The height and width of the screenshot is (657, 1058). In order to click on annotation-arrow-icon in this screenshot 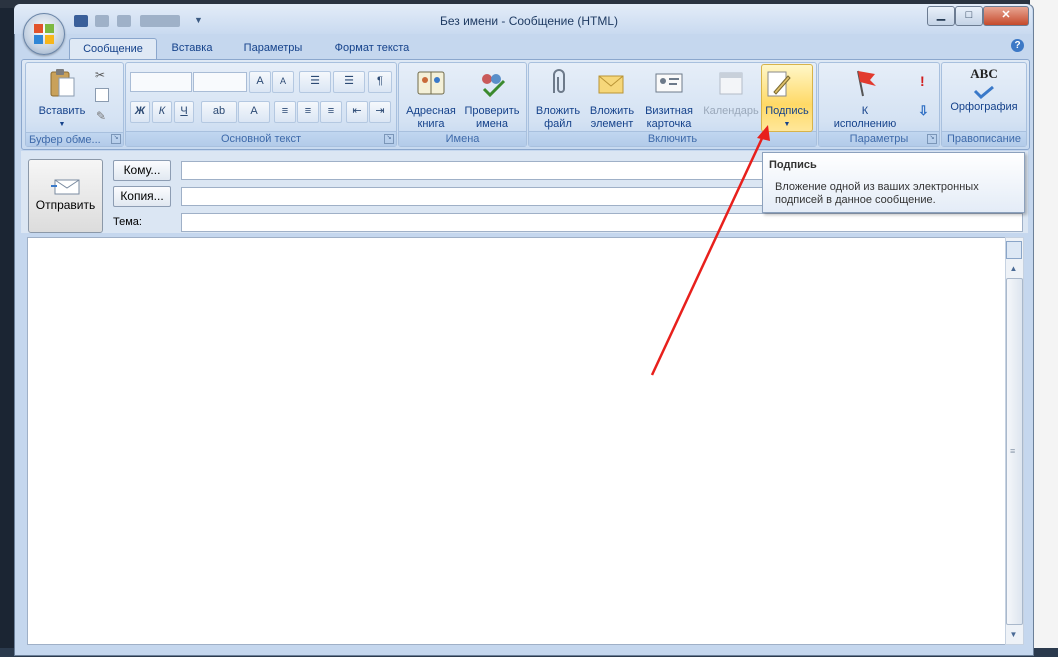, I will do `click(710, 250)`.